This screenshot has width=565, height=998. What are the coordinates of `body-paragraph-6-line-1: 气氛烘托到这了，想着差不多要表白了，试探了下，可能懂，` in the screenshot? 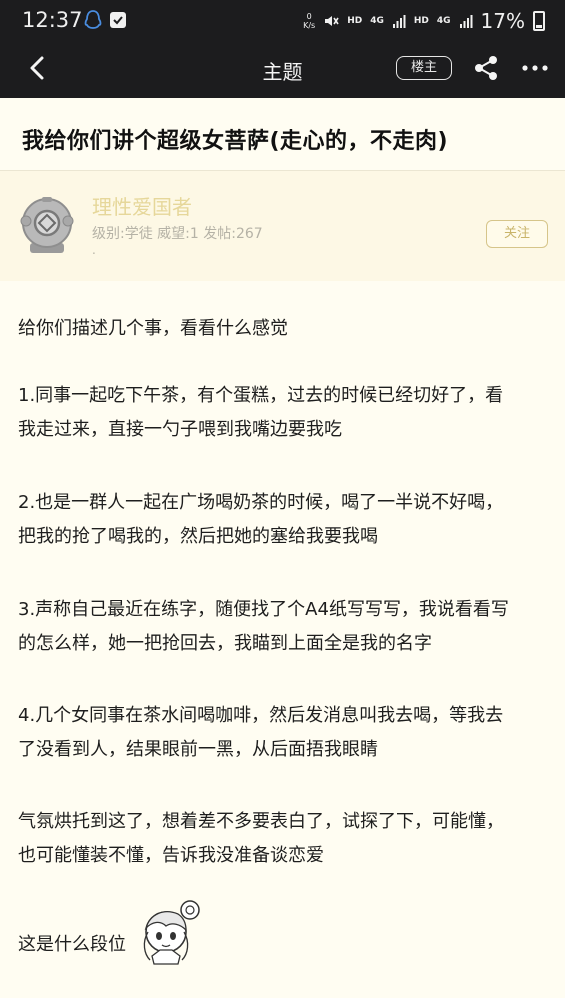 It's located at (261, 821).